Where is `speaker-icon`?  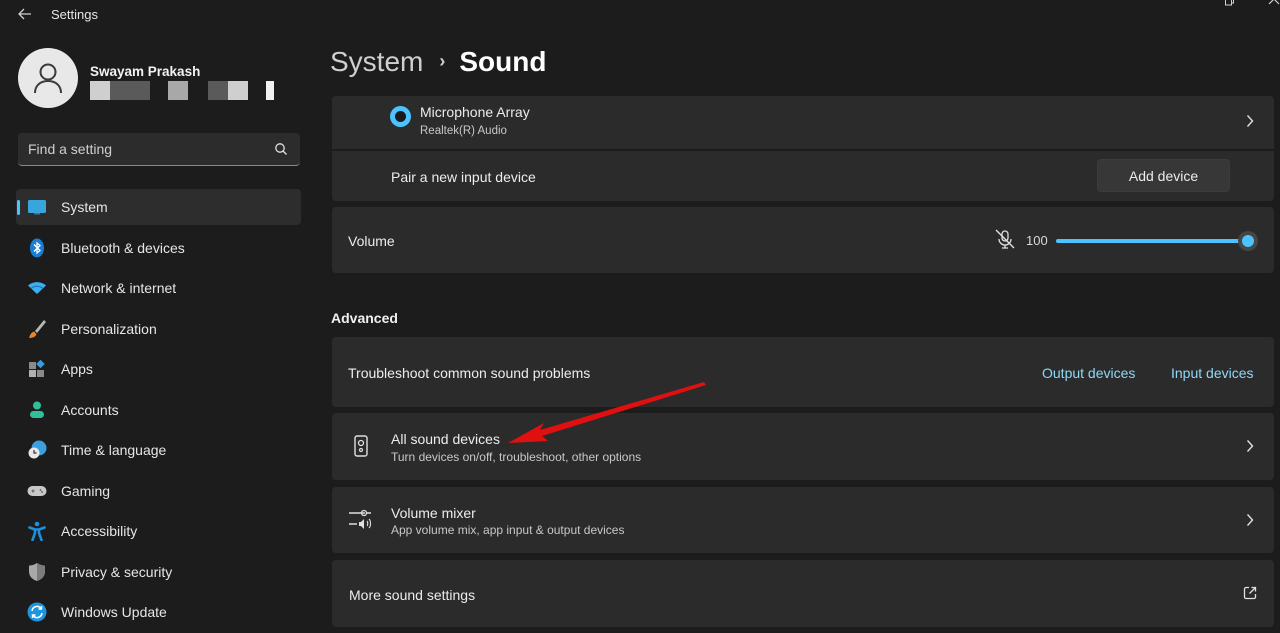
speaker-icon is located at coordinates (361, 446).